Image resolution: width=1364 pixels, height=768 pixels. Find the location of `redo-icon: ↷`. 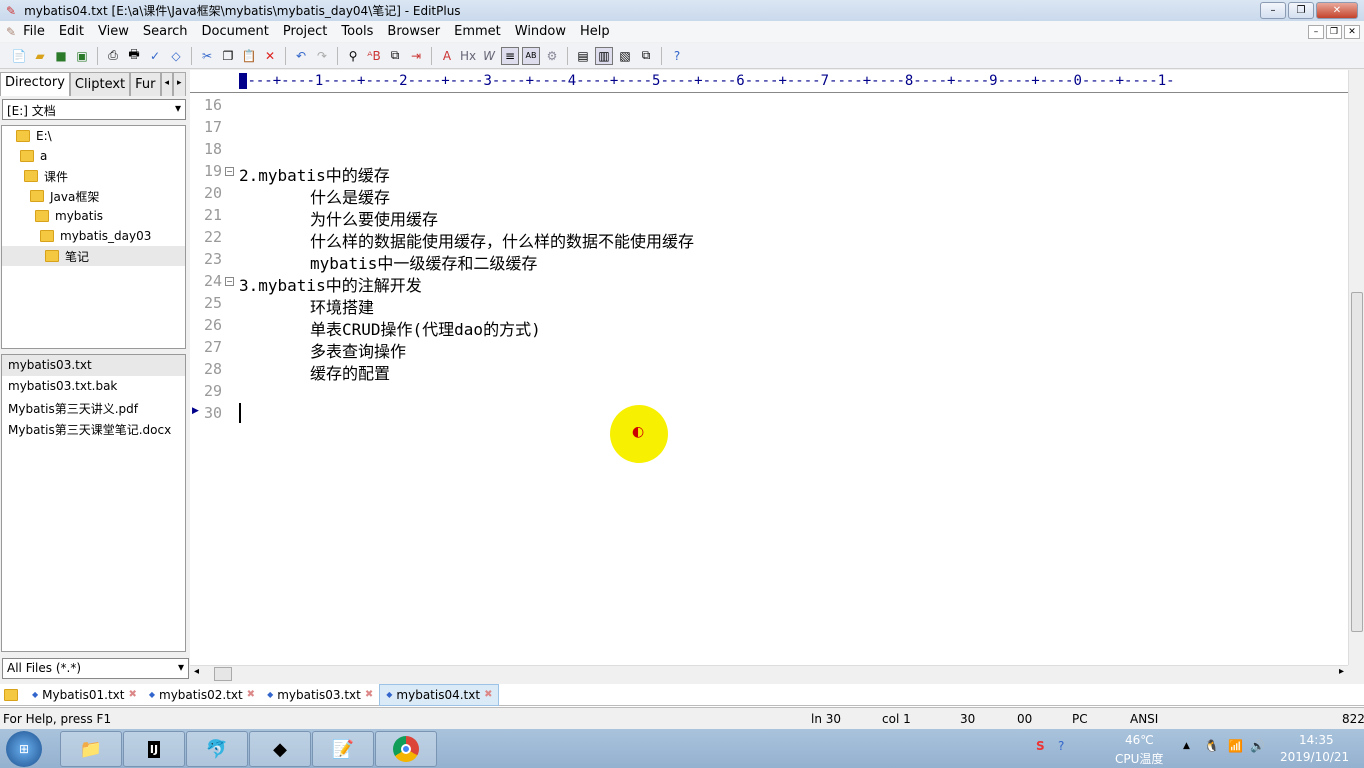

redo-icon: ↷ is located at coordinates (322, 56).